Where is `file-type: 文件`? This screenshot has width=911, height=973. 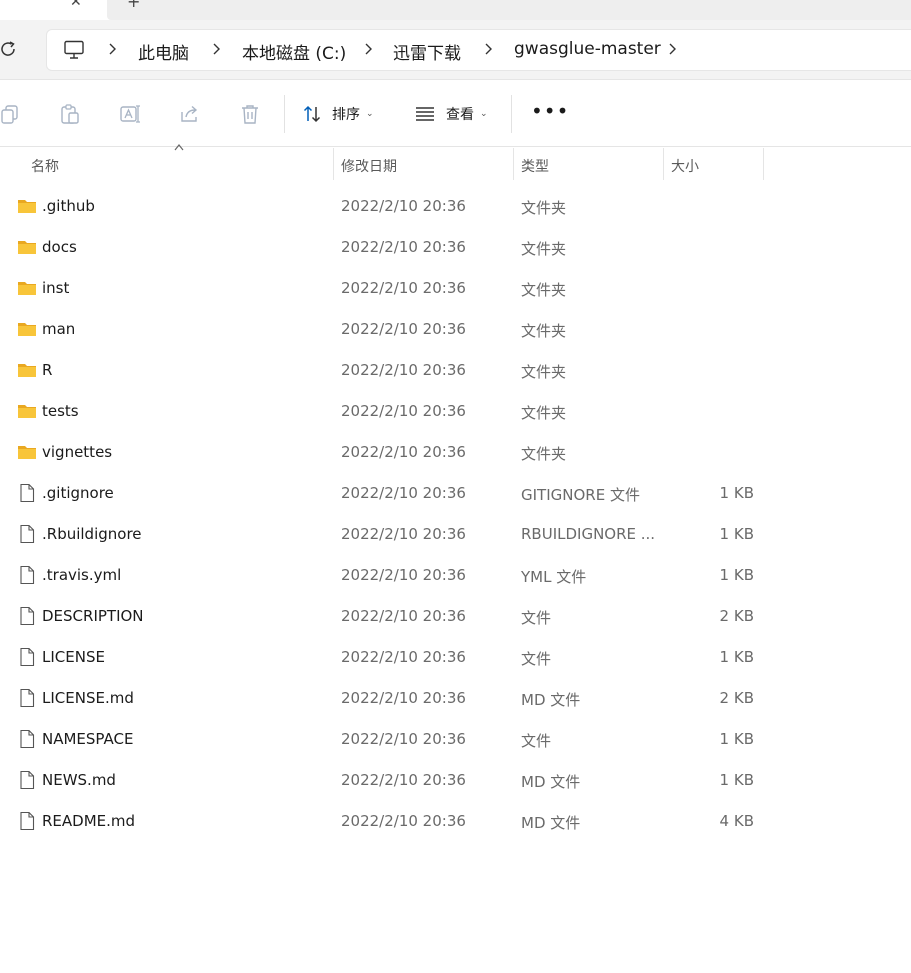
file-type: 文件 is located at coordinates (536, 618).